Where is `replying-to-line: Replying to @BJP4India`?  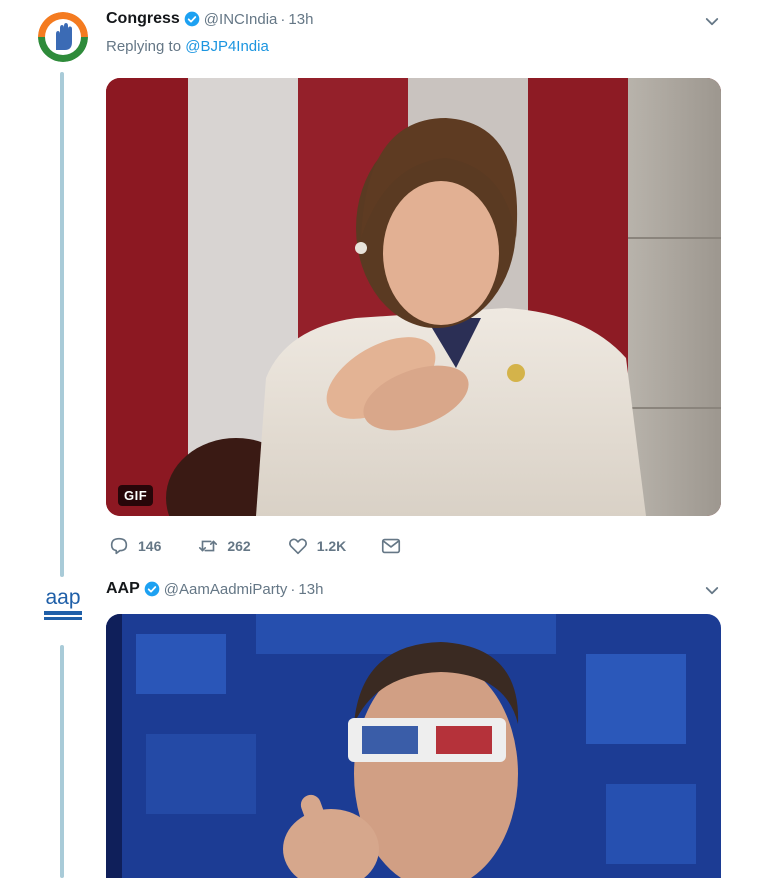 replying-to-line: Replying to @BJP4India is located at coordinates (187, 46).